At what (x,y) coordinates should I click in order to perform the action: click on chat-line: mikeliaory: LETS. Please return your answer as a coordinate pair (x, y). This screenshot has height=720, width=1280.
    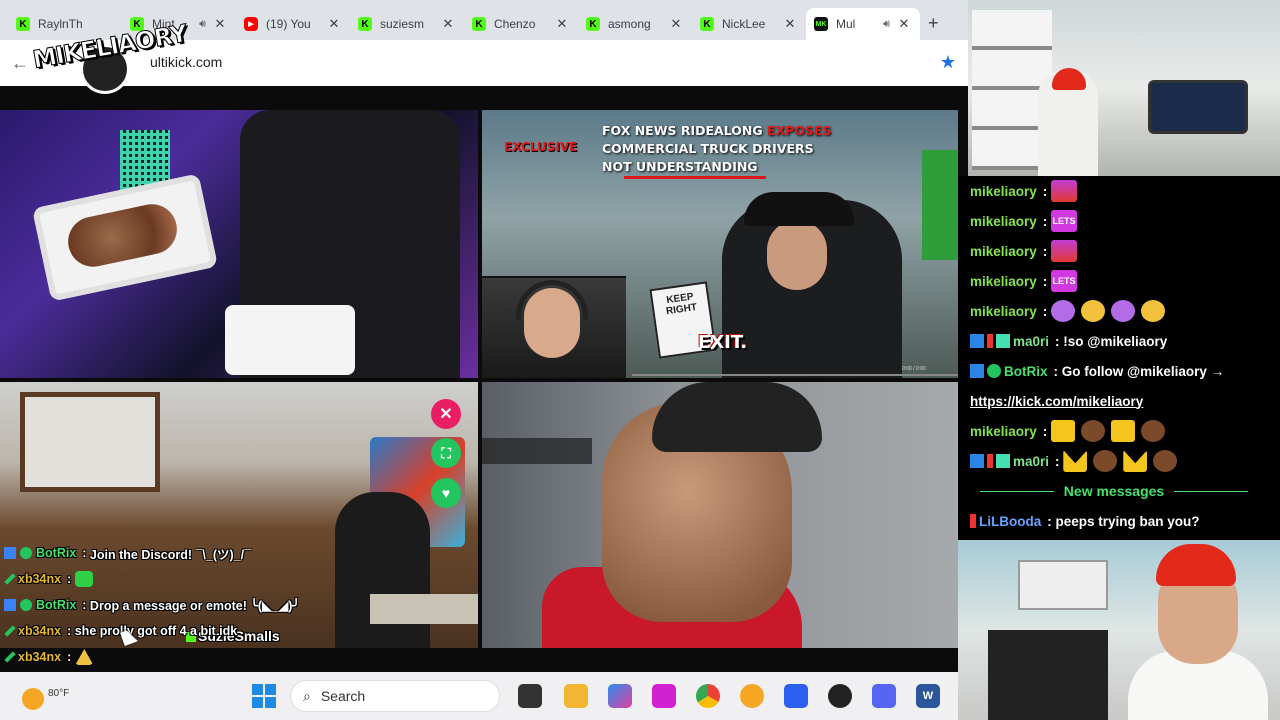
    Looking at the image, I should click on (1125, 221).